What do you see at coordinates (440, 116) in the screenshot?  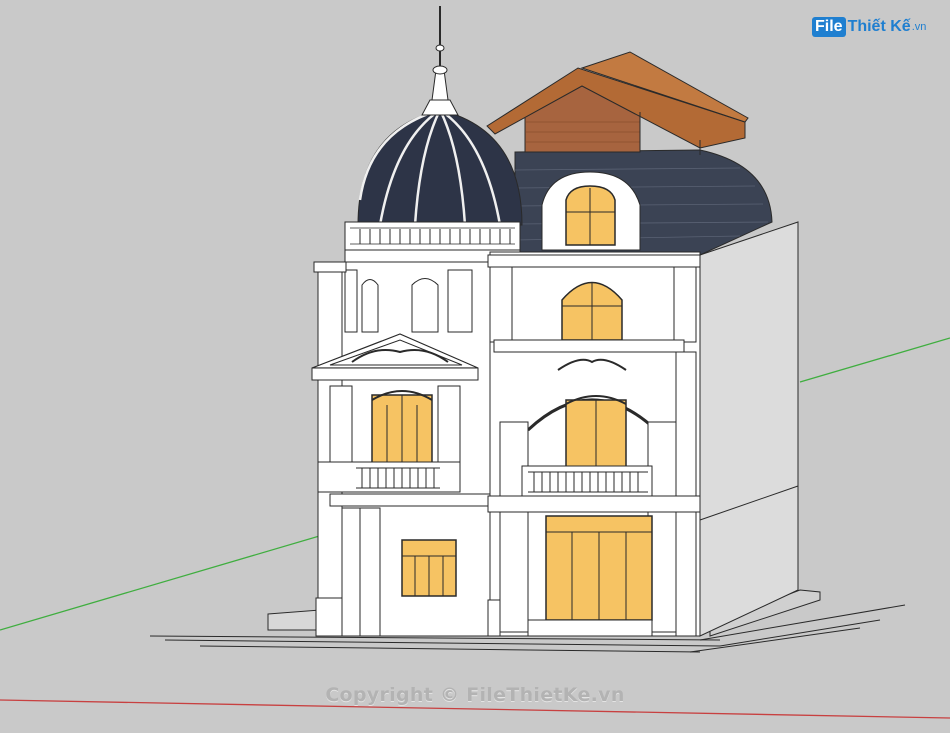 I see `dome` at bounding box center [440, 116].